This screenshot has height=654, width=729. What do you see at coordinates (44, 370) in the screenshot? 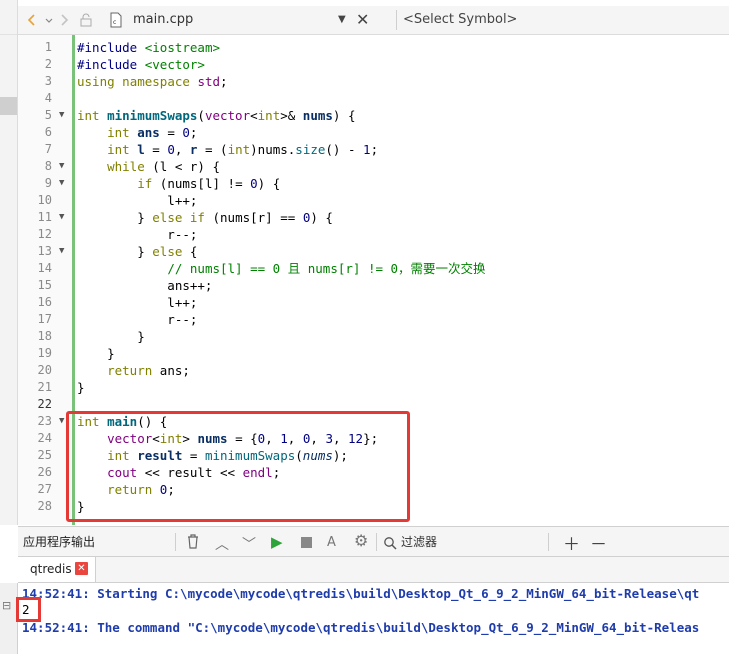
I see `line-number: 20` at bounding box center [44, 370].